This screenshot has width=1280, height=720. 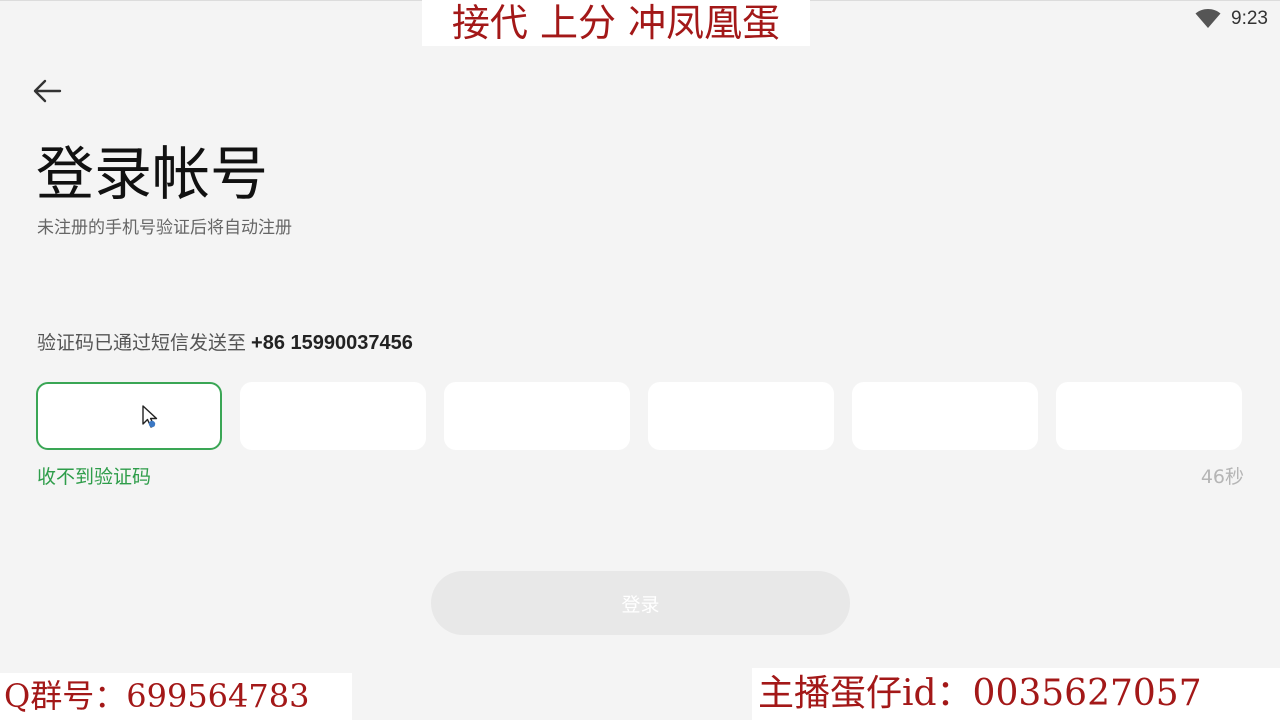 What do you see at coordinates (152, 174) in the screenshot?
I see `page-title: 登录帐号` at bounding box center [152, 174].